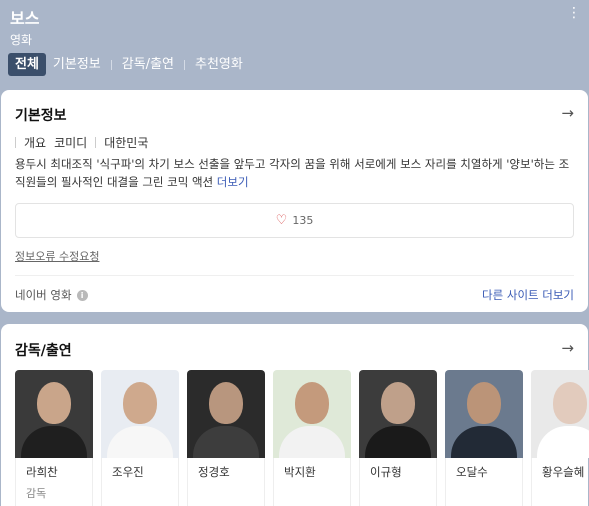 This screenshot has height=506, width=589. I want to click on movie-meta: 개요 코미디 대한민국, so click(81, 142).